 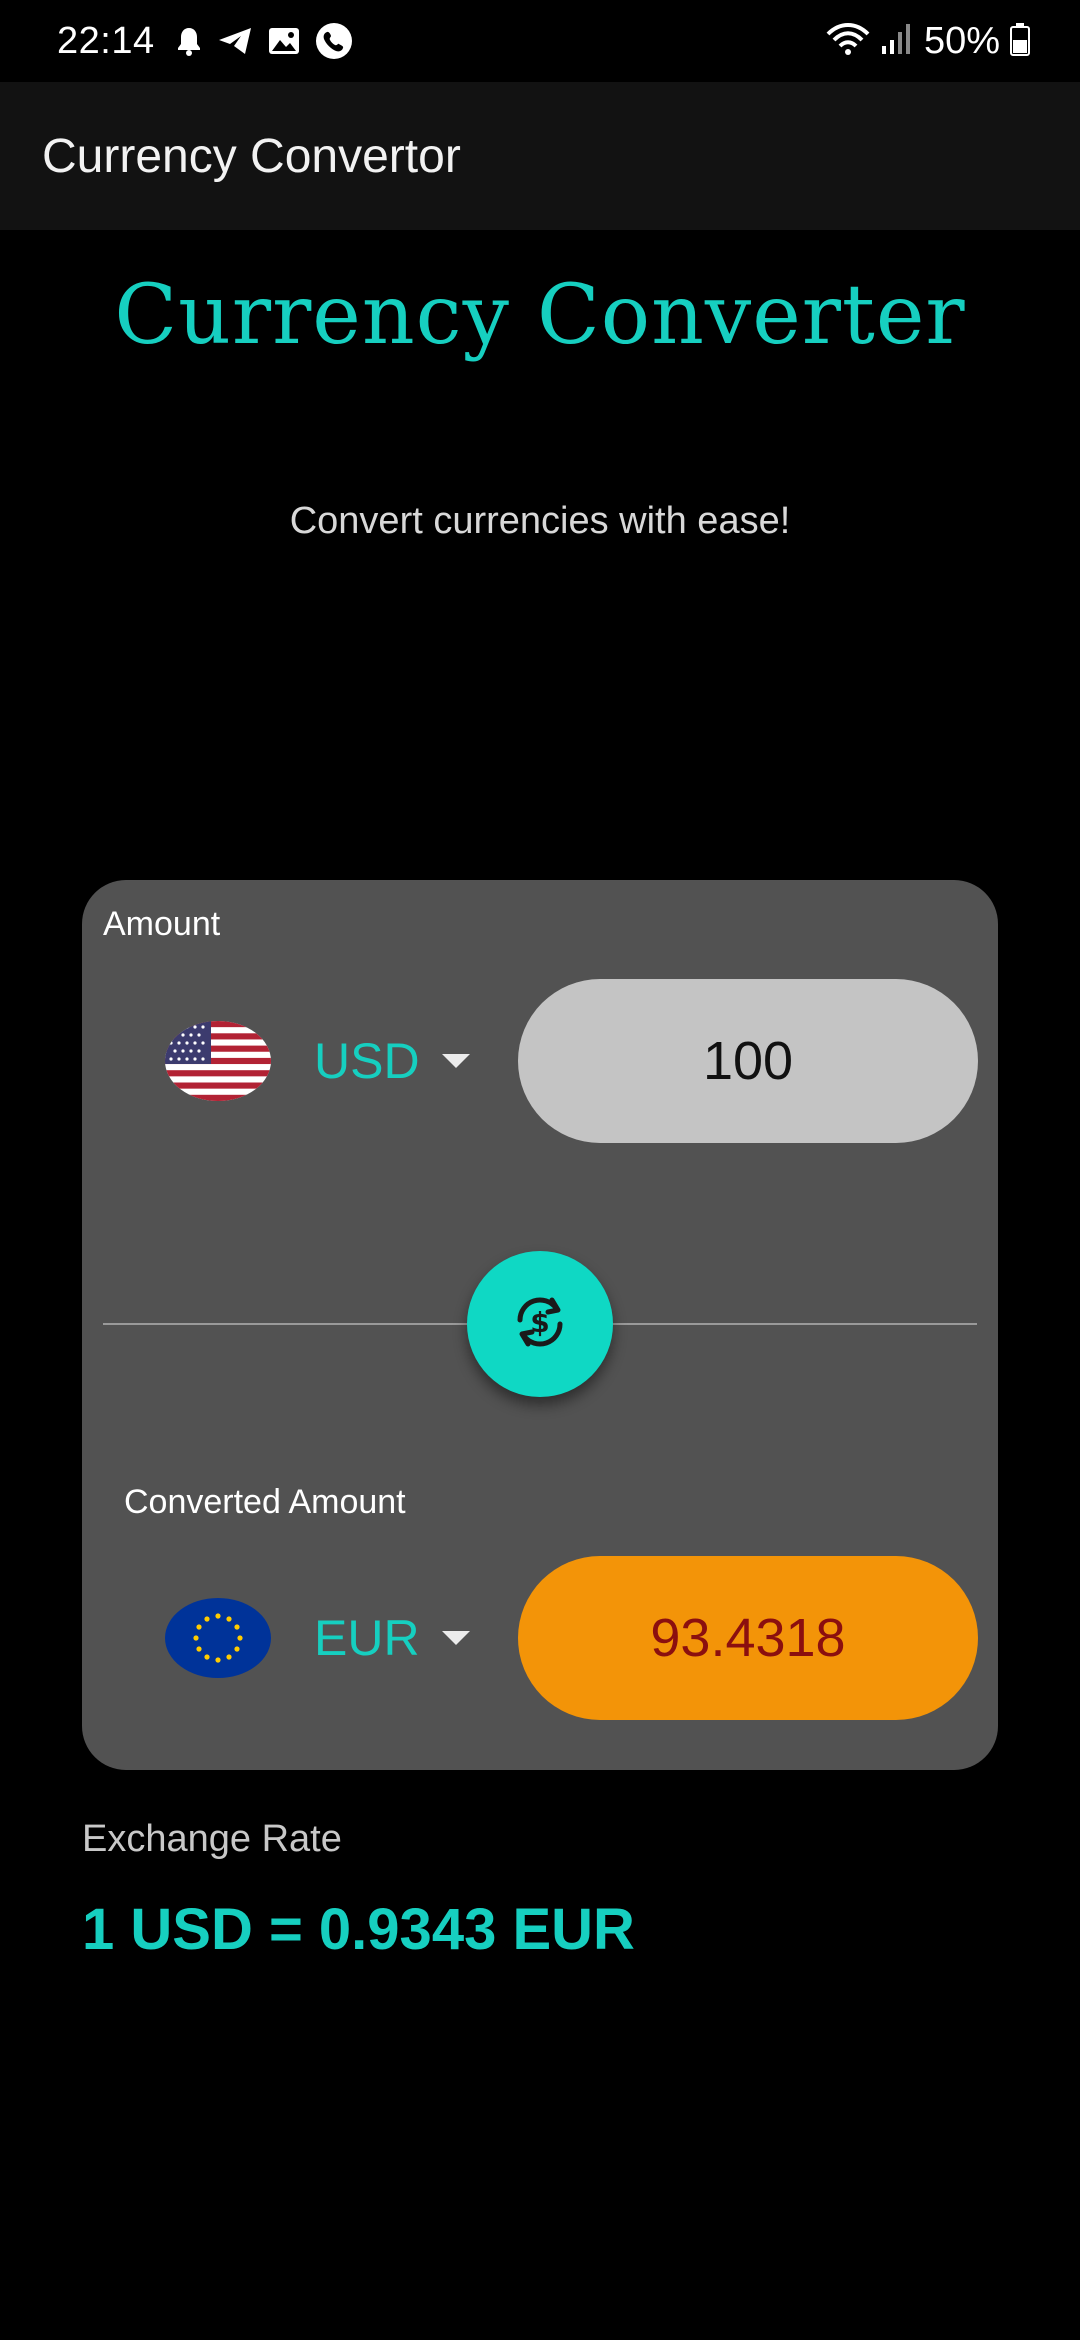 I want to click on app-bar: Currency Convertor, so click(x=540, y=156).